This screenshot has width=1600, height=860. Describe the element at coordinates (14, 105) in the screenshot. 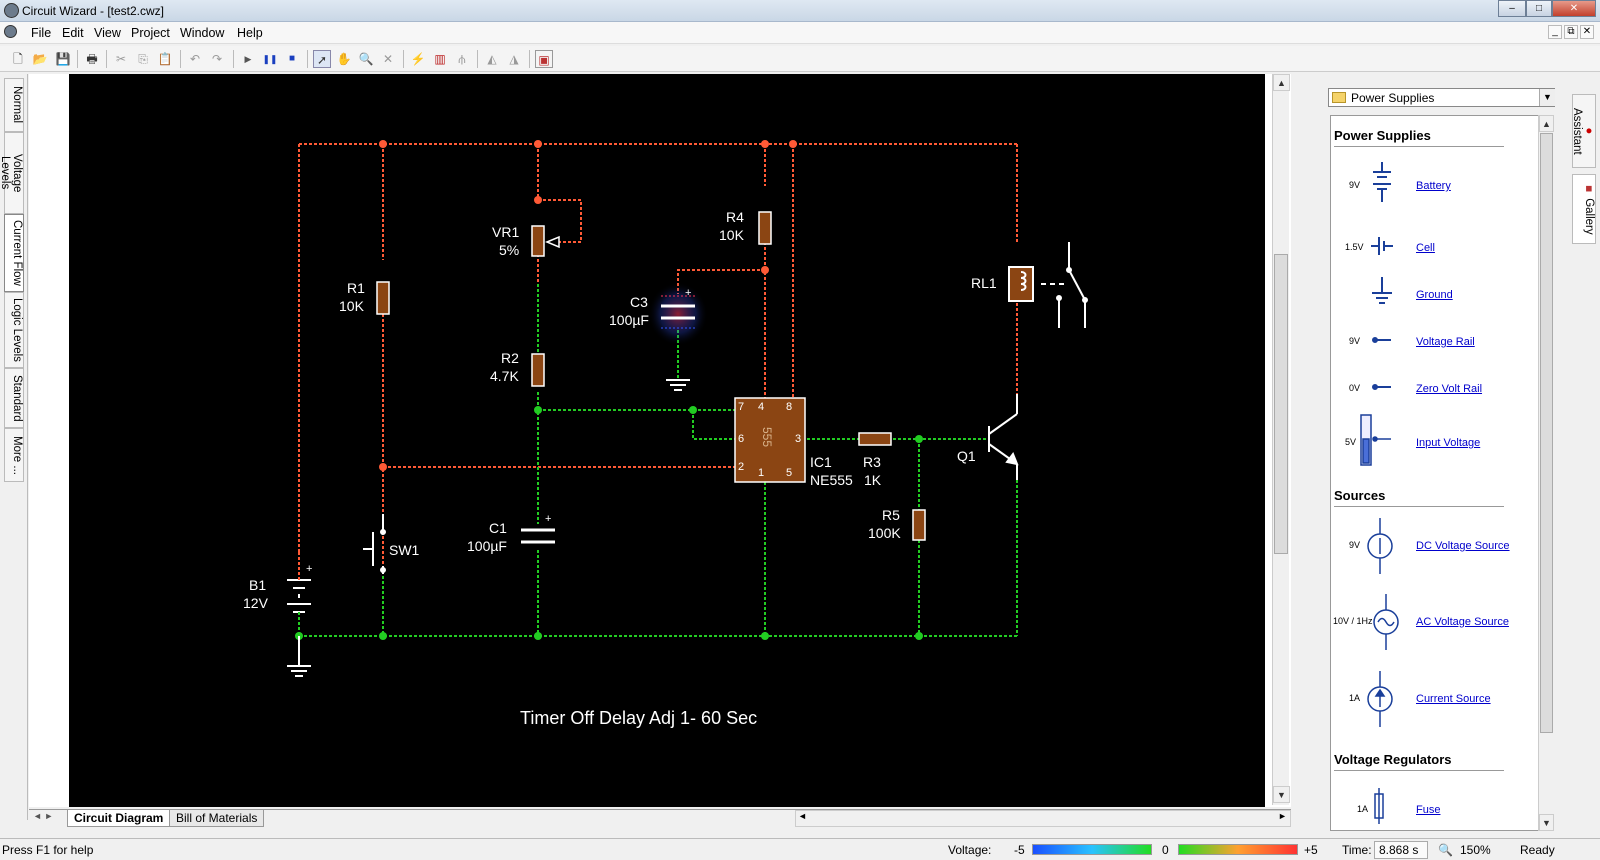

I see `tab-normal: Normal` at that location.